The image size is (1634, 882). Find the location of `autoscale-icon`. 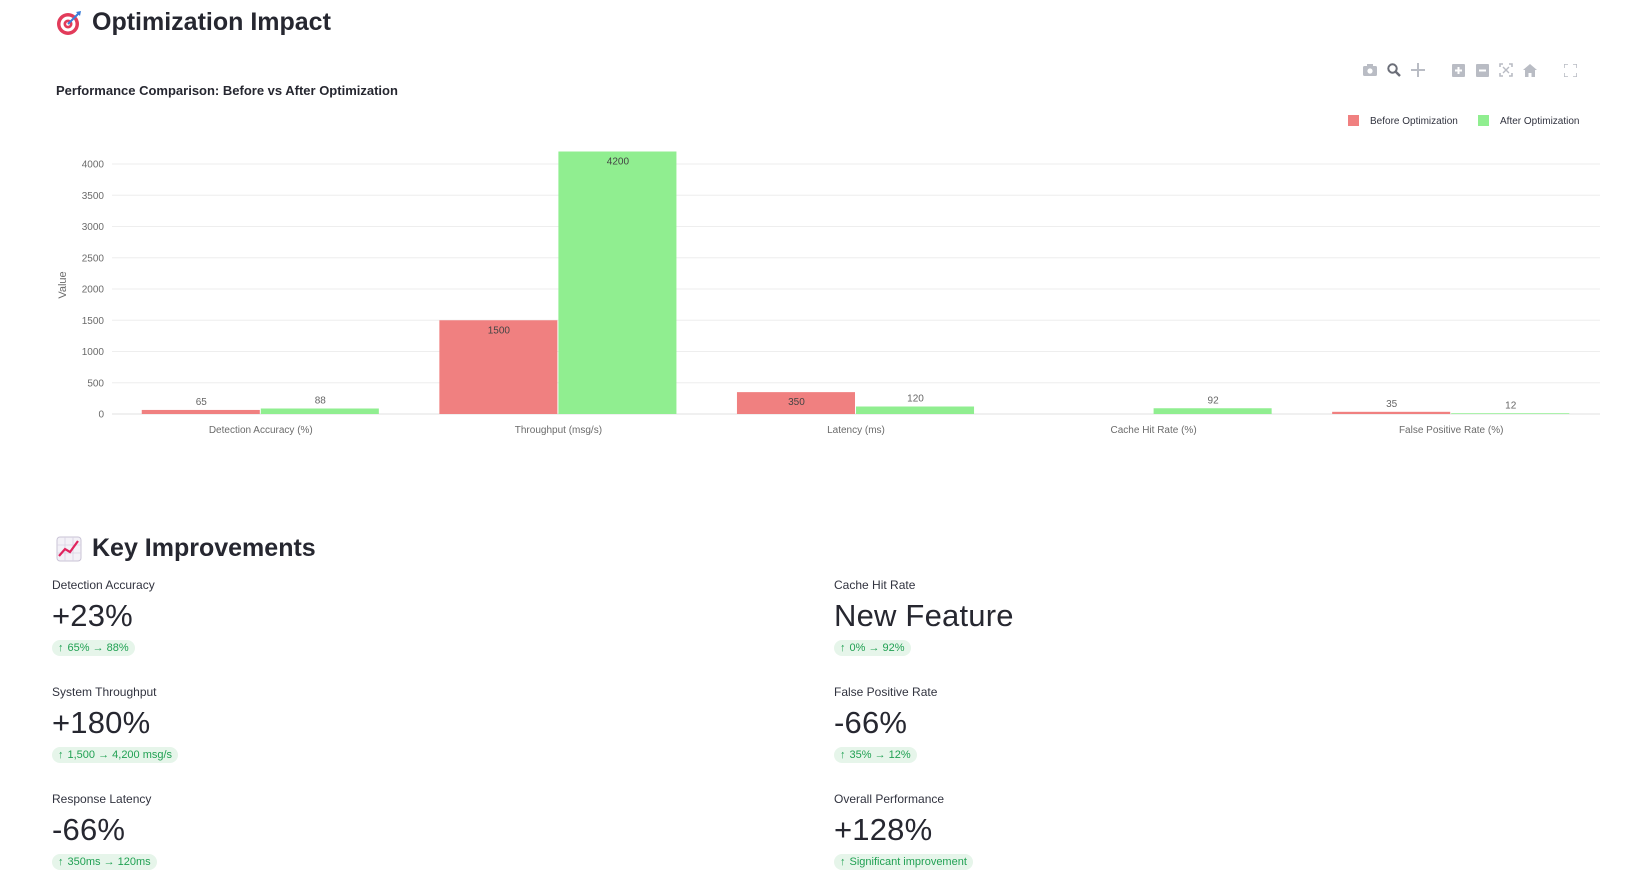

autoscale-icon is located at coordinates (1506, 70).